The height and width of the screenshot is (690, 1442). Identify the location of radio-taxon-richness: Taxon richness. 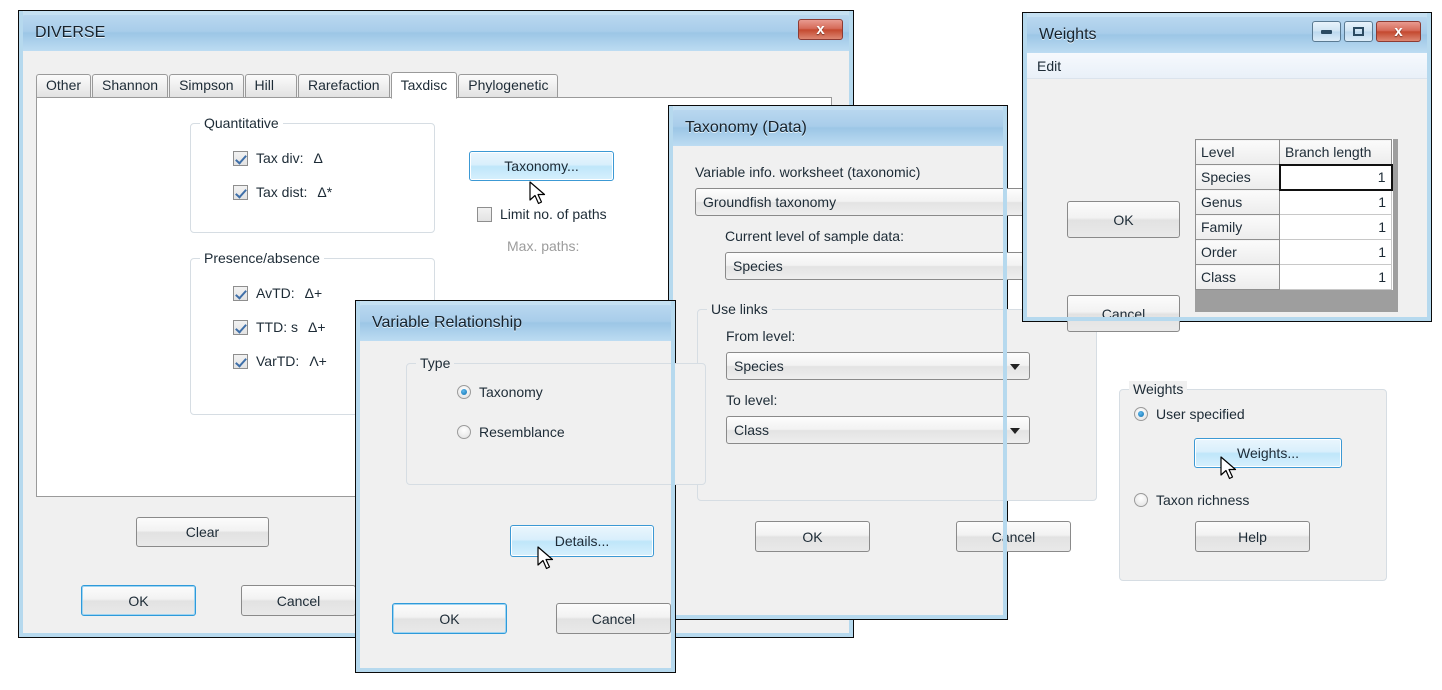
(1191, 500).